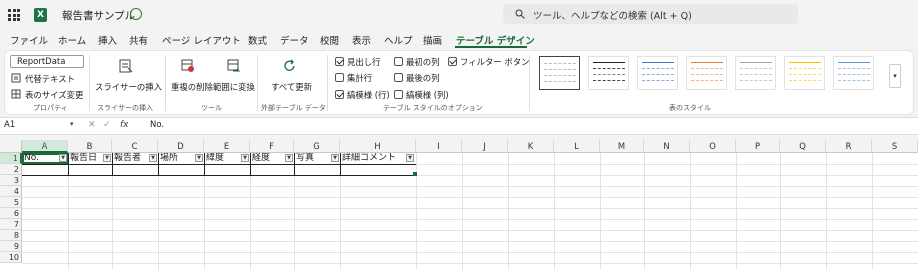 Image resolution: width=918 pixels, height=270 pixels. Describe the element at coordinates (90, 146) in the screenshot. I see `column-header: B` at that location.